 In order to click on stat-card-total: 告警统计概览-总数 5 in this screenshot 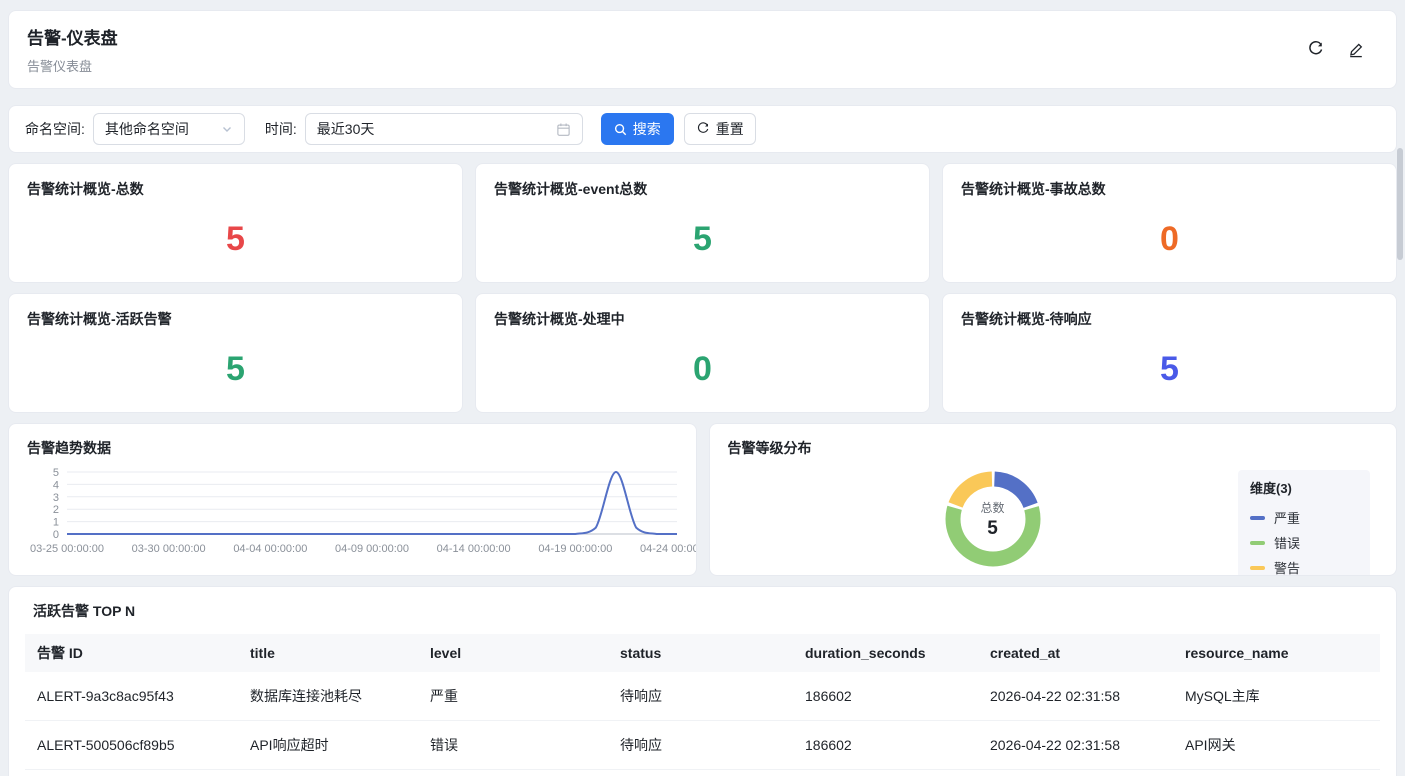, I will do `click(235, 223)`.